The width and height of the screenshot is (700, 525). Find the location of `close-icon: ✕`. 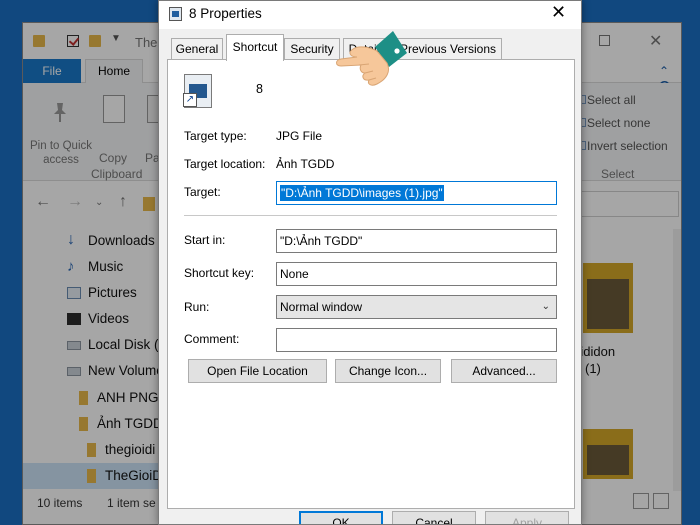

close-icon: ✕ is located at coordinates (558, 12).